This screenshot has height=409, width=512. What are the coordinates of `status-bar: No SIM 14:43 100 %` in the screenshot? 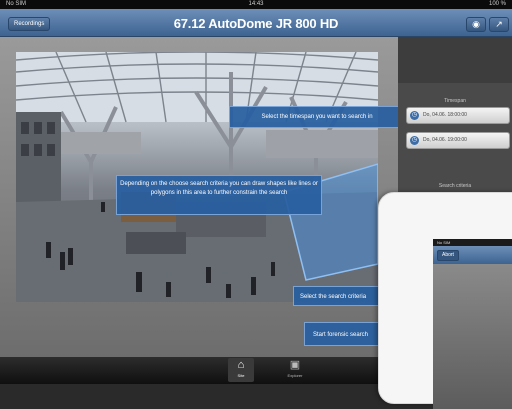 It's located at (256, 4).